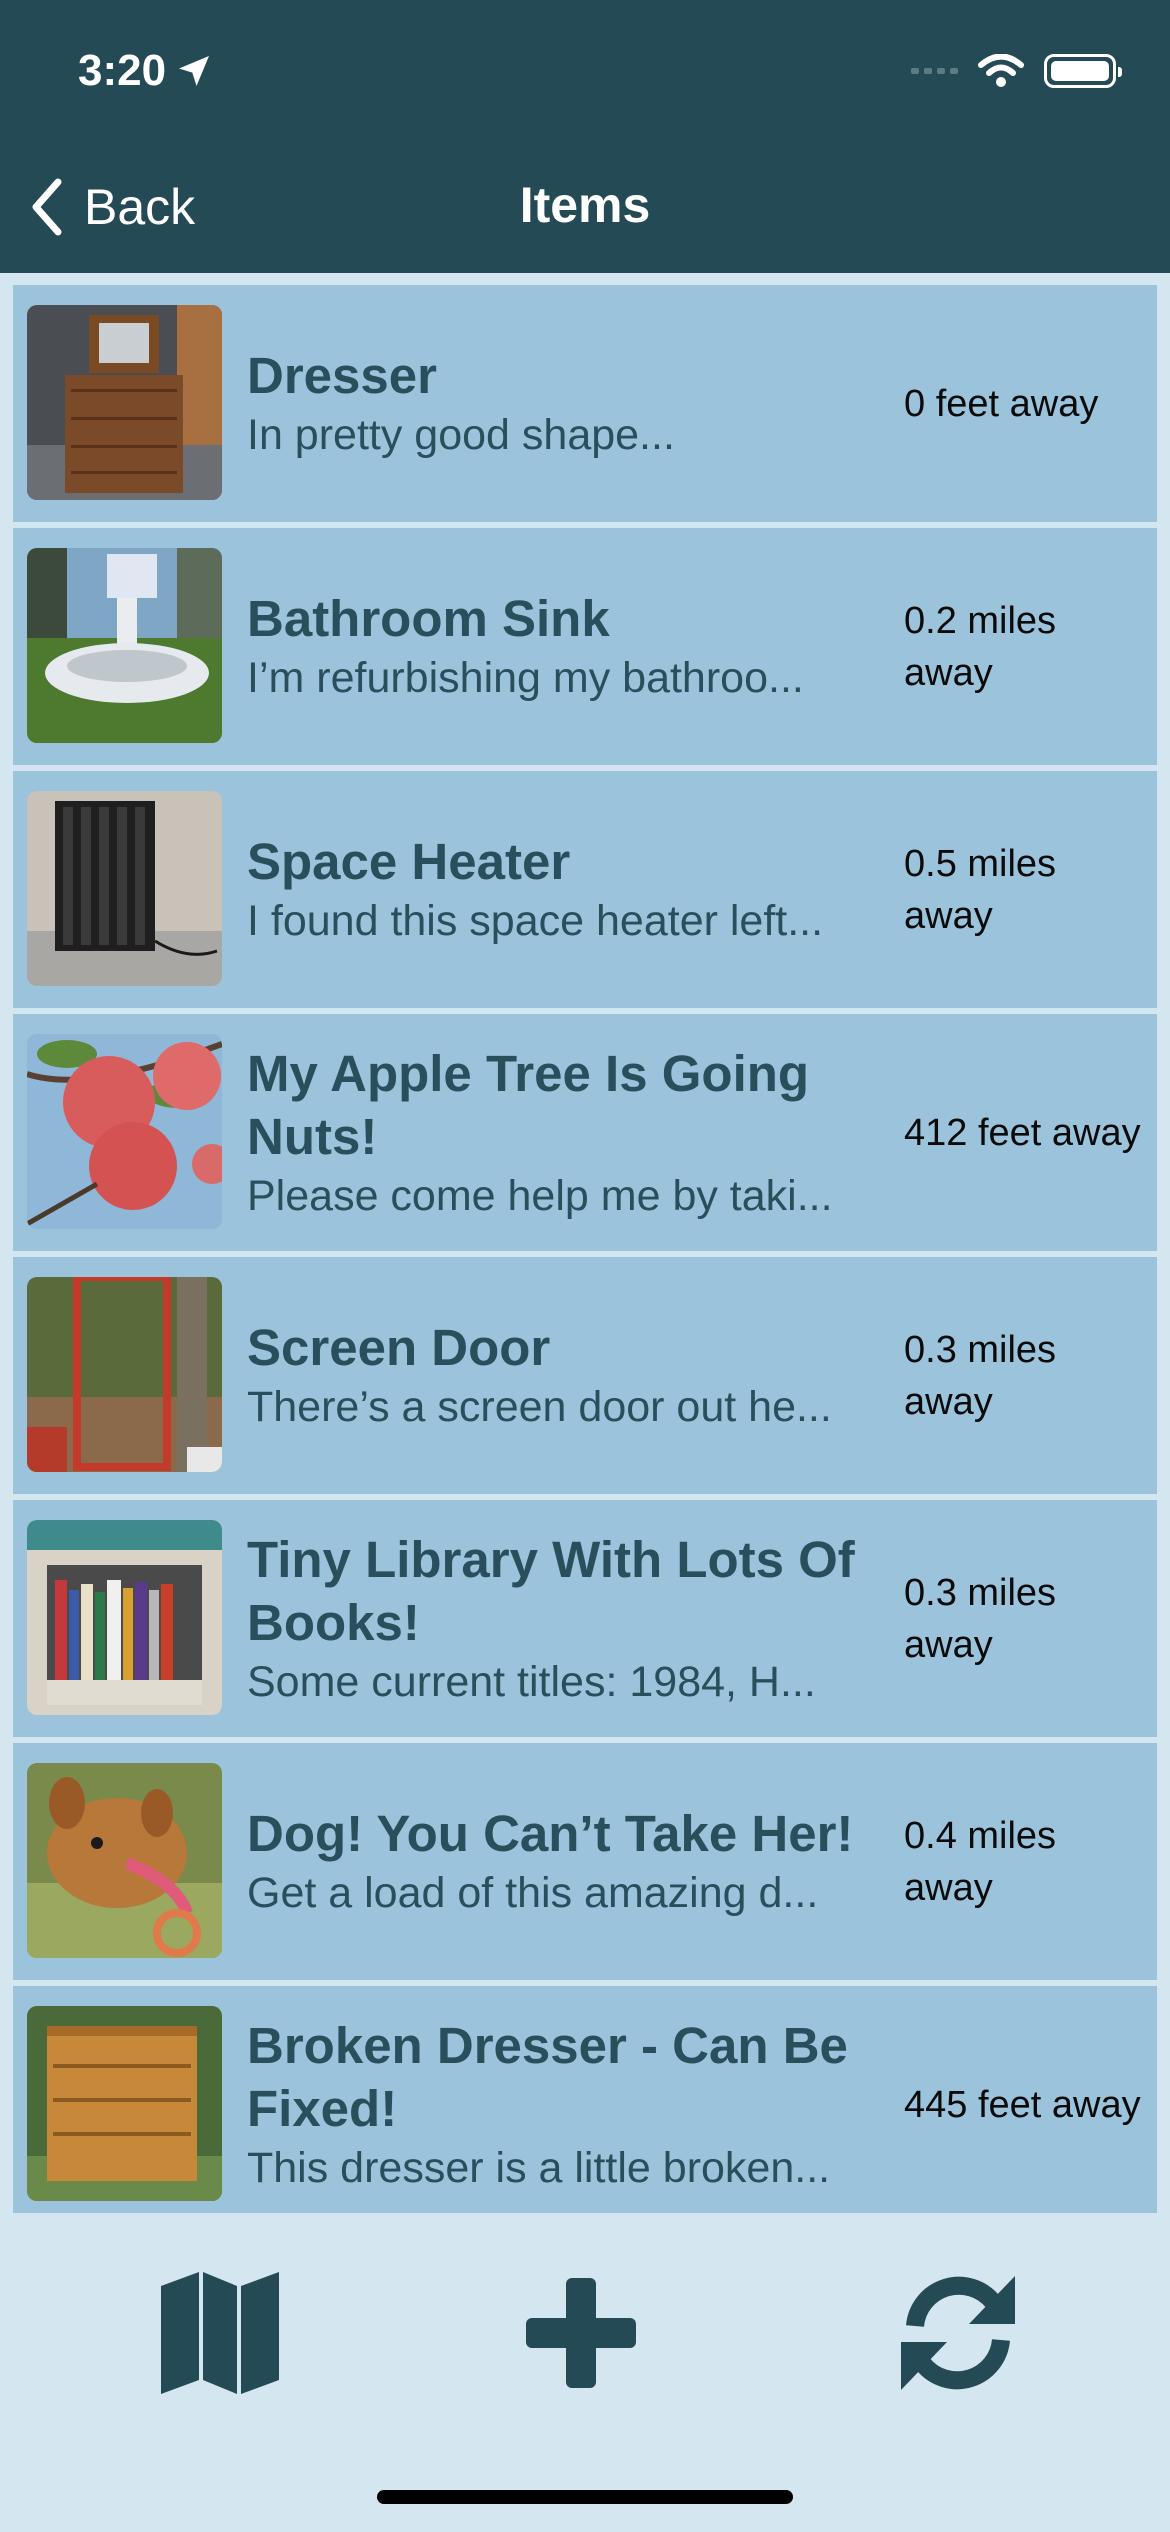 This screenshot has width=1170, height=2532. I want to click on refresh-icon, so click(958, 2333).